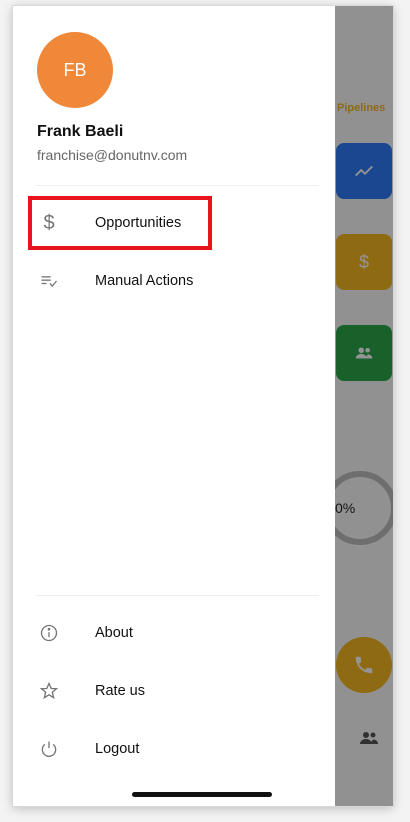 This screenshot has height=822, width=410. What do you see at coordinates (120, 691) in the screenshot?
I see `menu-label-rate-us: Rate us` at bounding box center [120, 691].